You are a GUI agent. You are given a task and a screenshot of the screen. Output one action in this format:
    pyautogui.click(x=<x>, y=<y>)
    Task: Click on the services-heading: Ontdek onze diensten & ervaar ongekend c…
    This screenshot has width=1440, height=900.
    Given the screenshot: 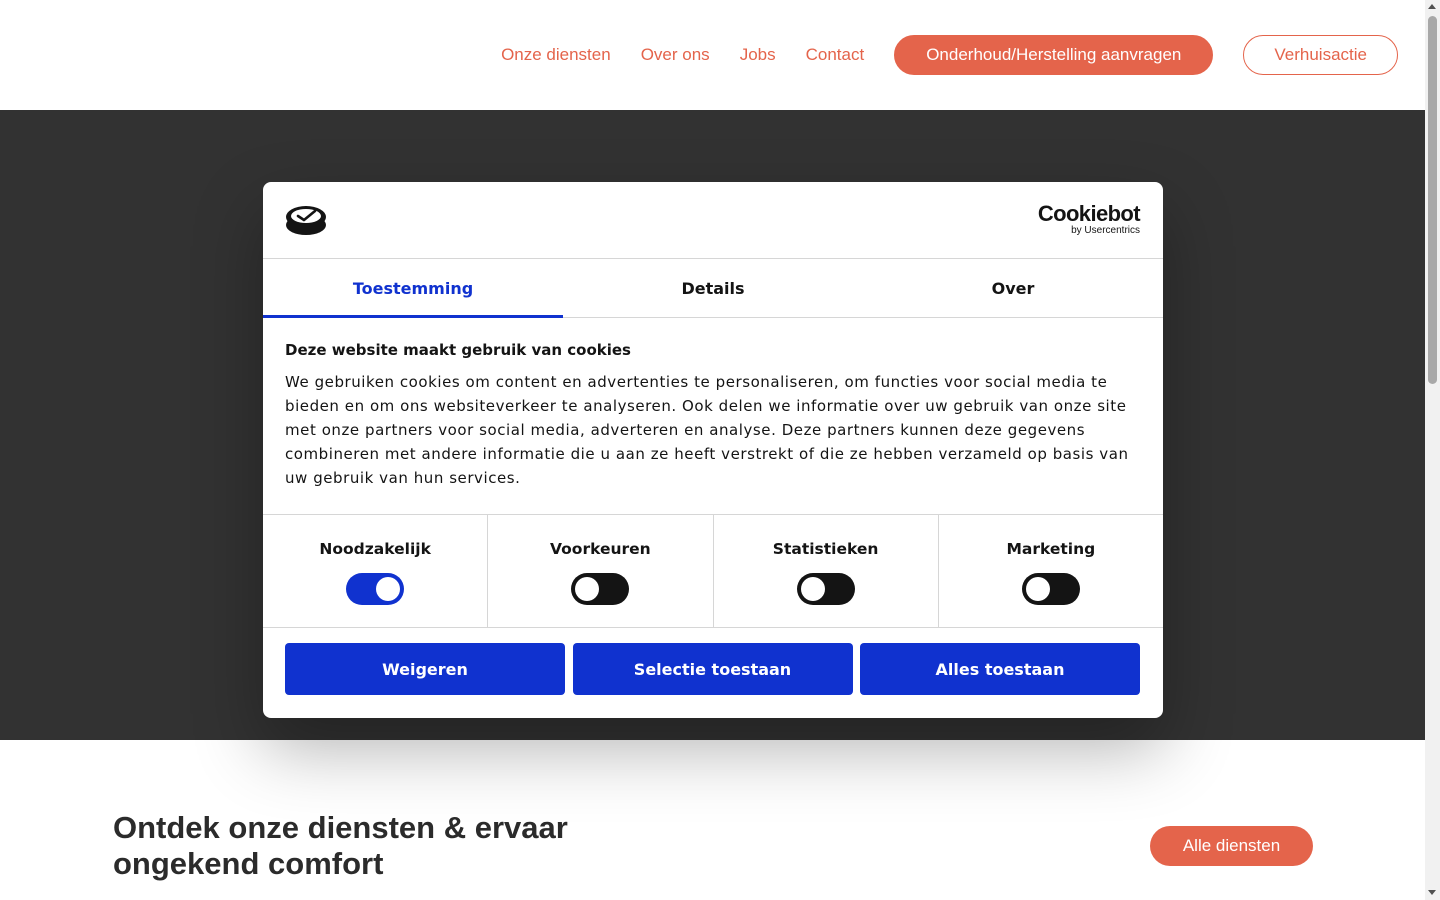 What is the action you would take?
    pyautogui.click(x=340, y=845)
    